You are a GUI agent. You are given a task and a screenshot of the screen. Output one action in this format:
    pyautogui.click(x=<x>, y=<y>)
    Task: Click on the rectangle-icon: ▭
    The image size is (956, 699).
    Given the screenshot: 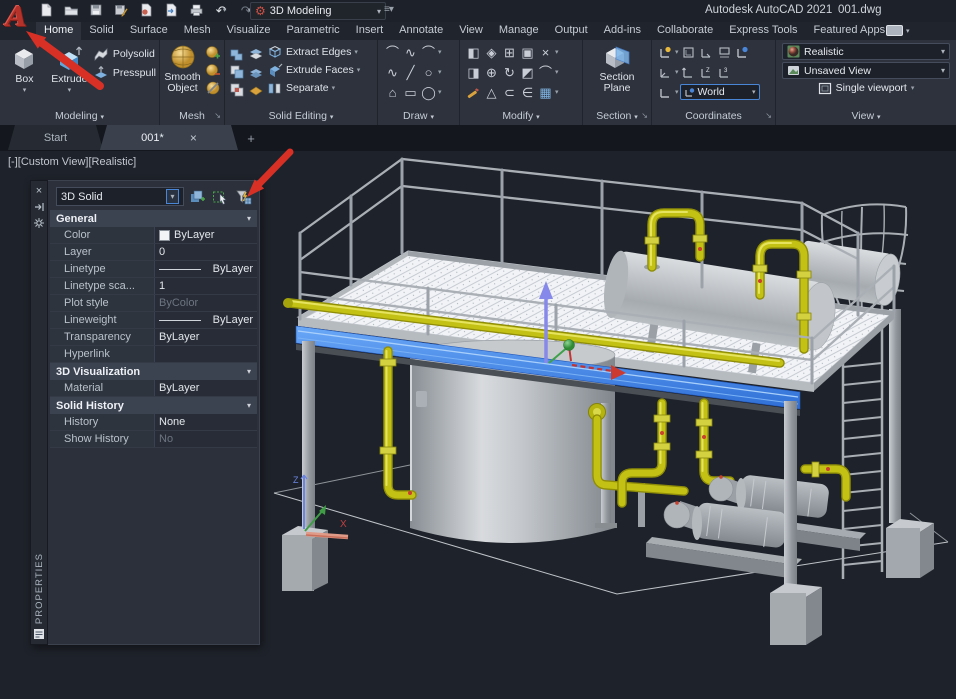 What is the action you would take?
    pyautogui.click(x=410, y=92)
    